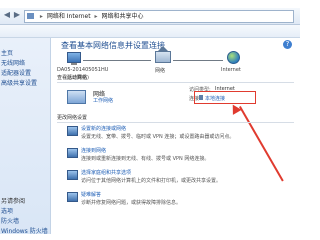 The image size is (320, 240). Describe the element at coordinates (72, 131) in the screenshot. I see `new-connection-icon` at that location.